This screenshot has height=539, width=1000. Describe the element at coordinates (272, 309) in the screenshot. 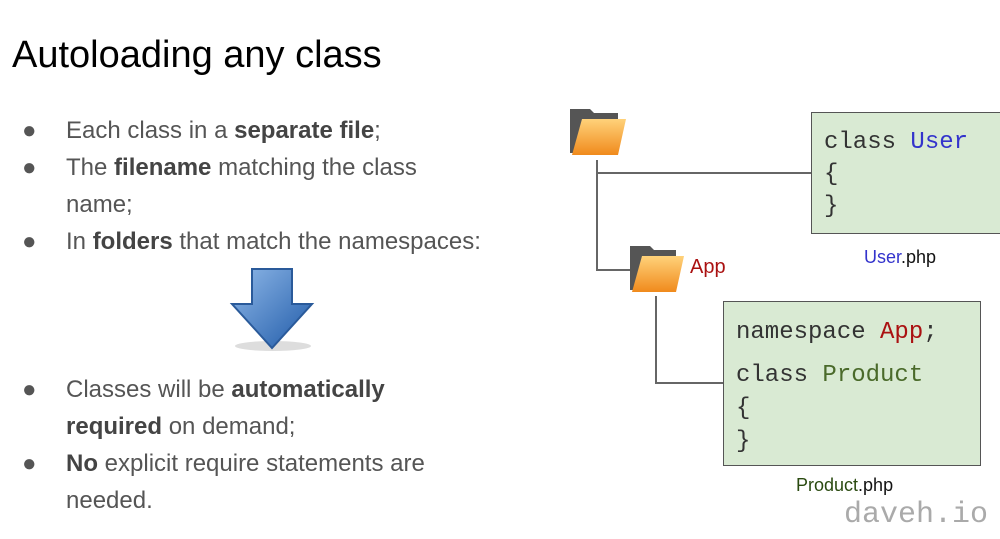

I see `arrow-down-icon` at that location.